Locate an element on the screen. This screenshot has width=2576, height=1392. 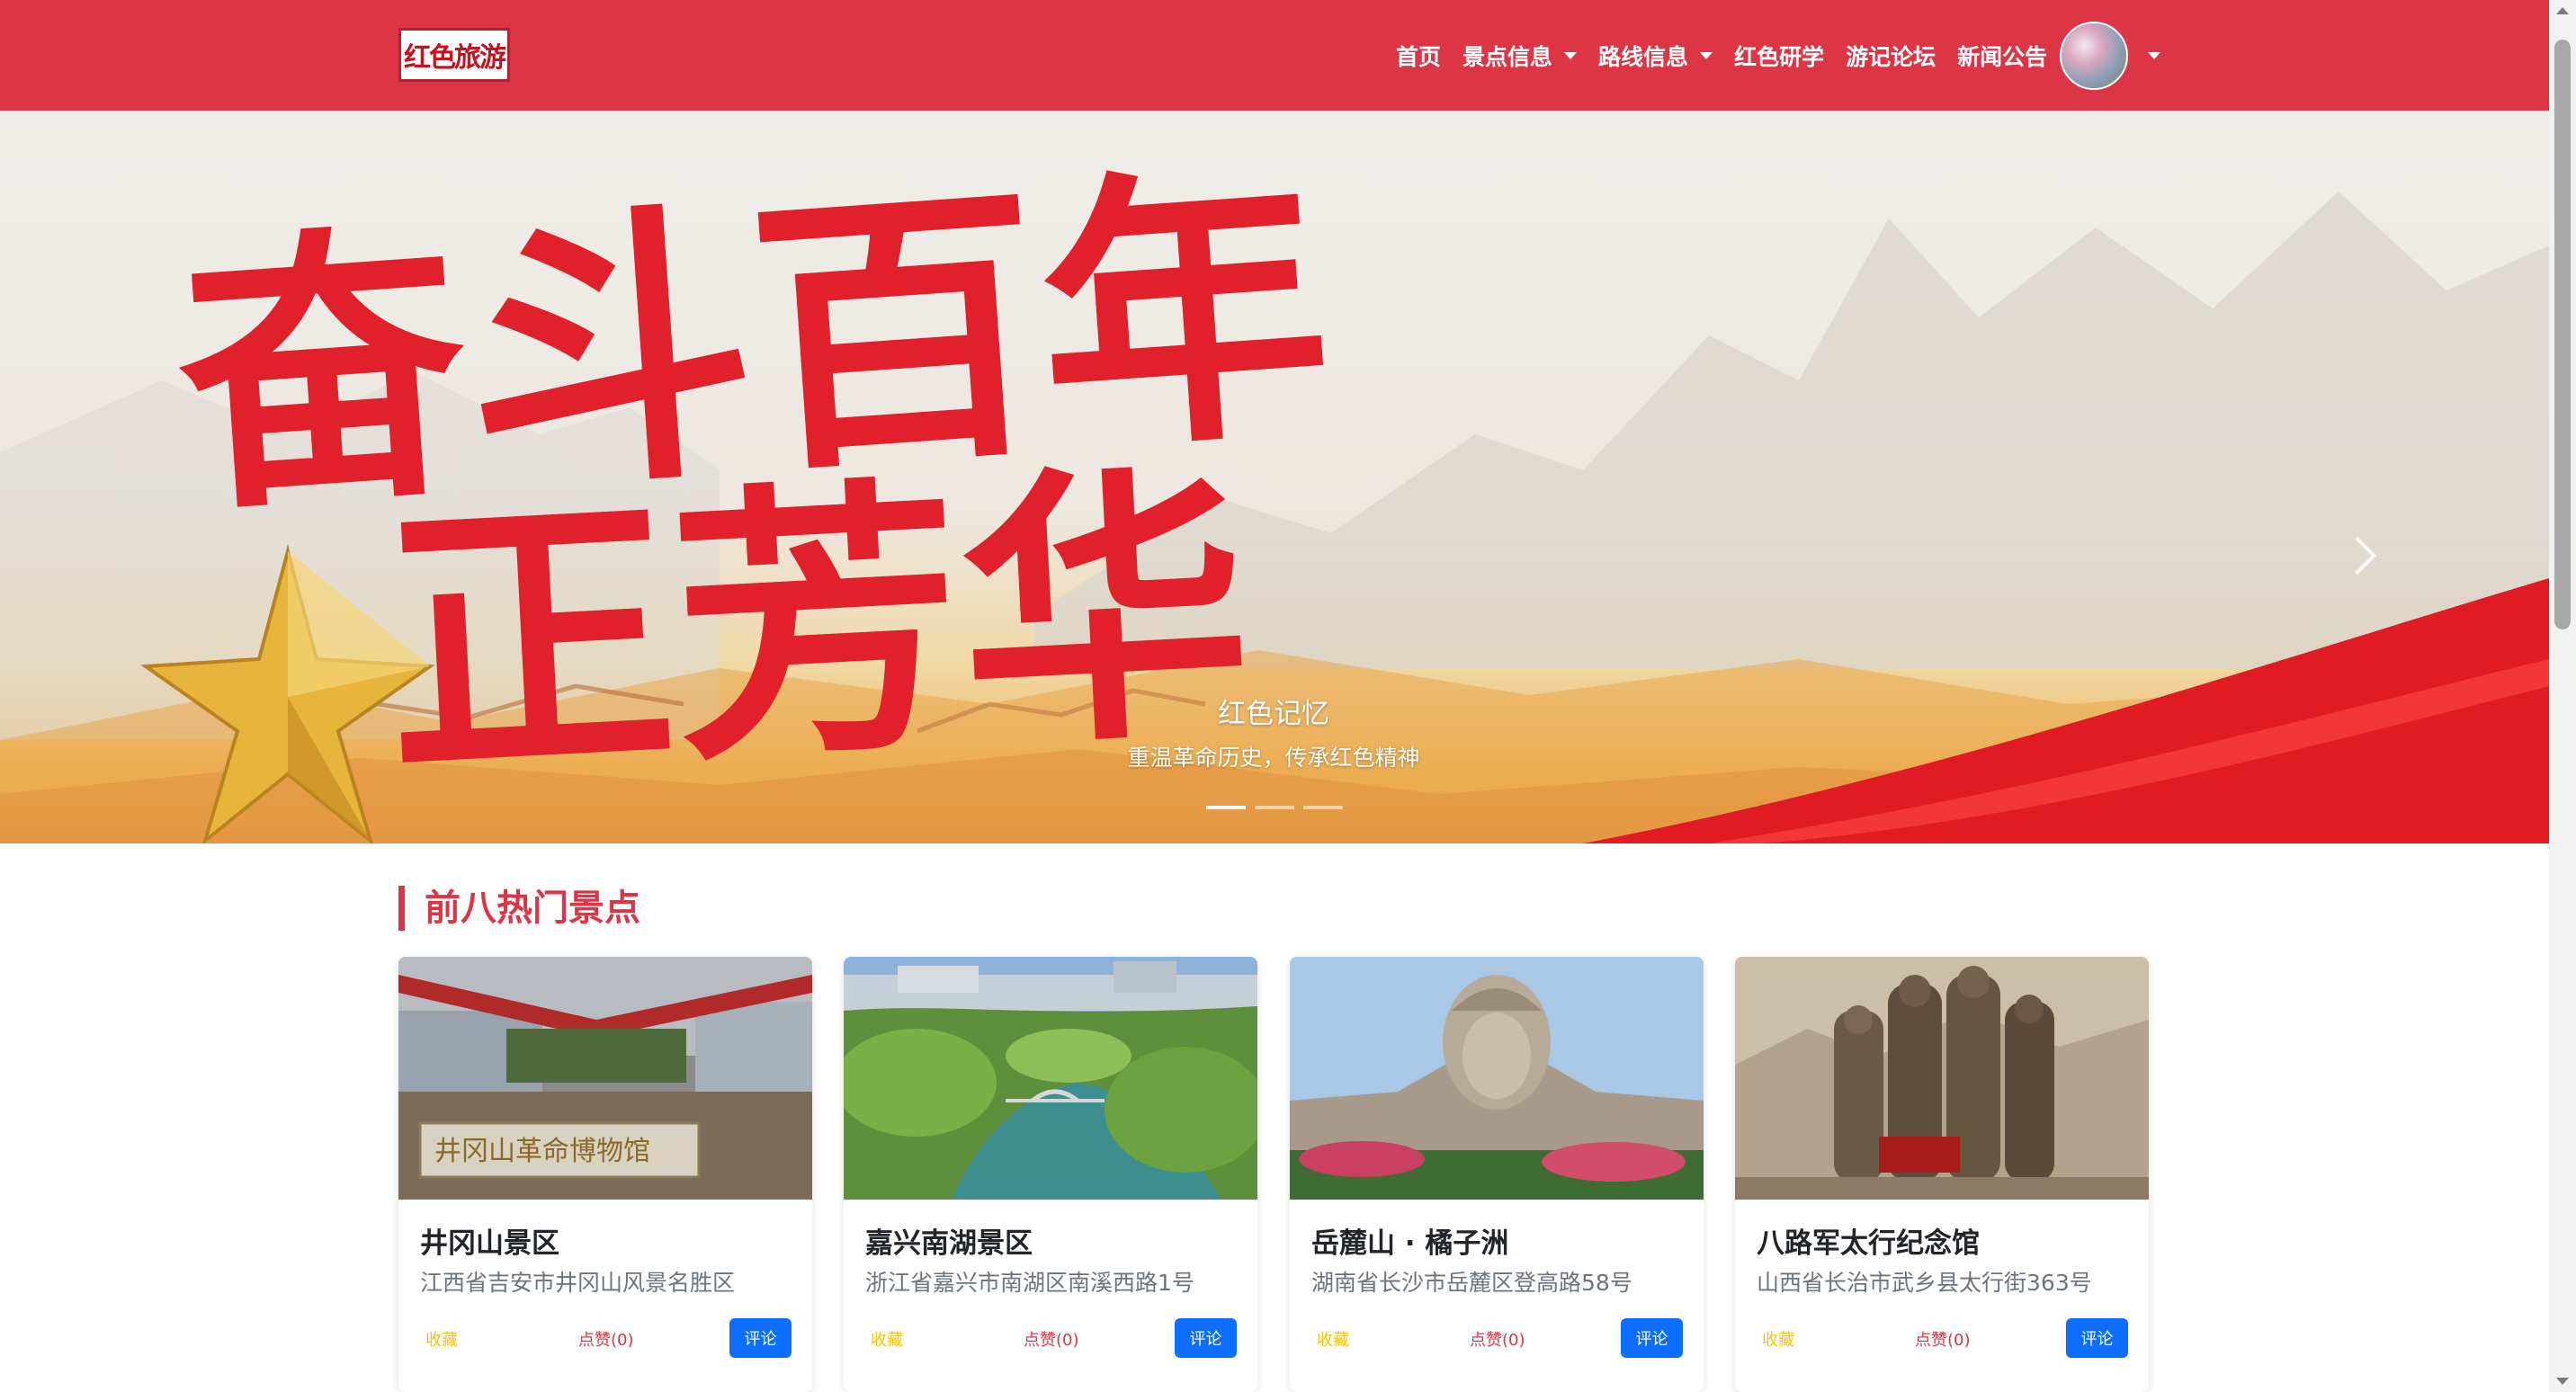
hero-caption-subtitle: 重温革命历史，传承红色精神 is located at coordinates (1273, 758).